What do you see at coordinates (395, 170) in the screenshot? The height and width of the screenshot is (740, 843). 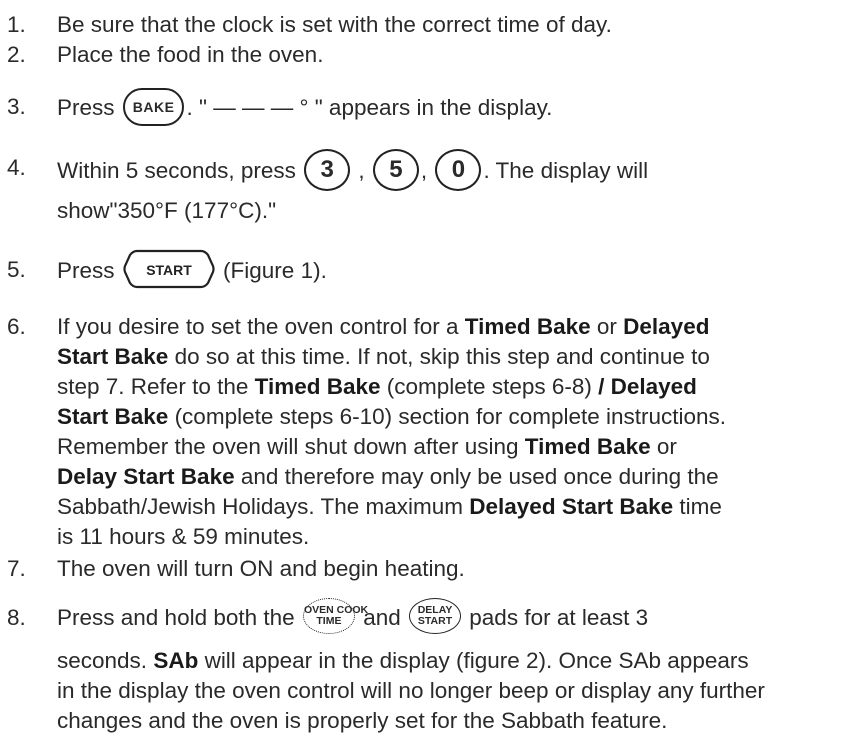 I see `key-5-icon: 5` at bounding box center [395, 170].